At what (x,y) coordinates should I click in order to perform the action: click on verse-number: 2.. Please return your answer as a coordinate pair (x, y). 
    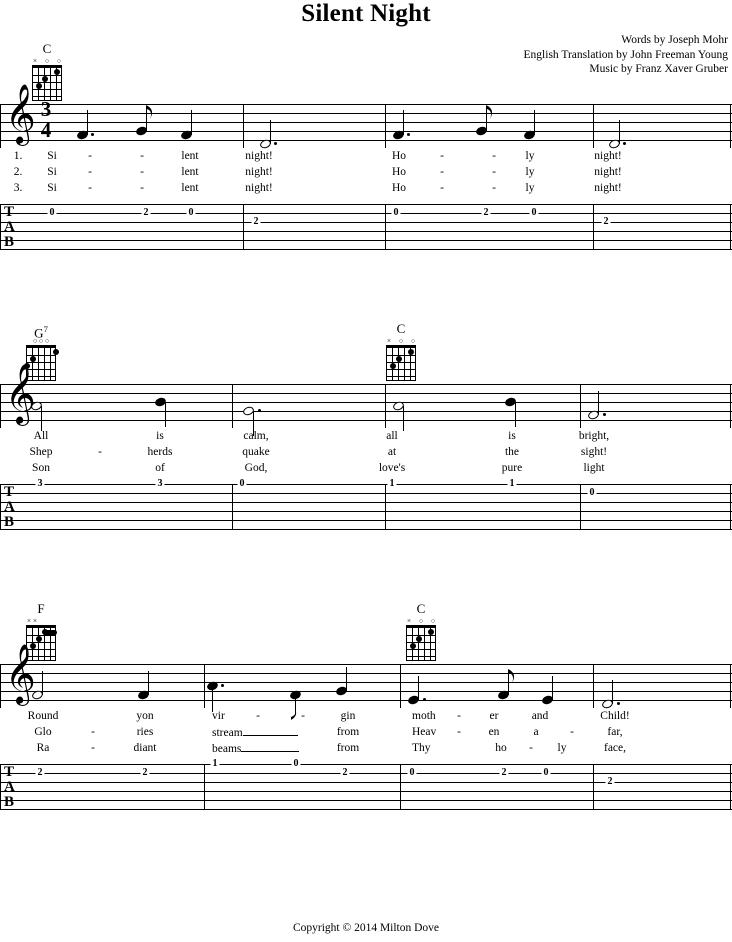
    Looking at the image, I should click on (18, 172).